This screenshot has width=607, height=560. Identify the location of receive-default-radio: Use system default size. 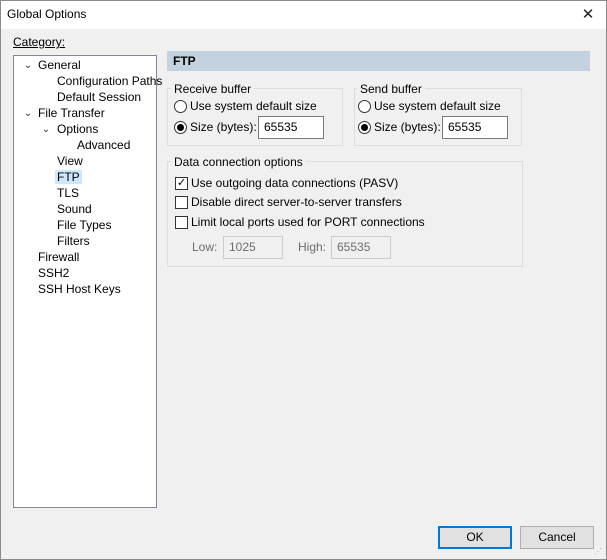
(245, 106).